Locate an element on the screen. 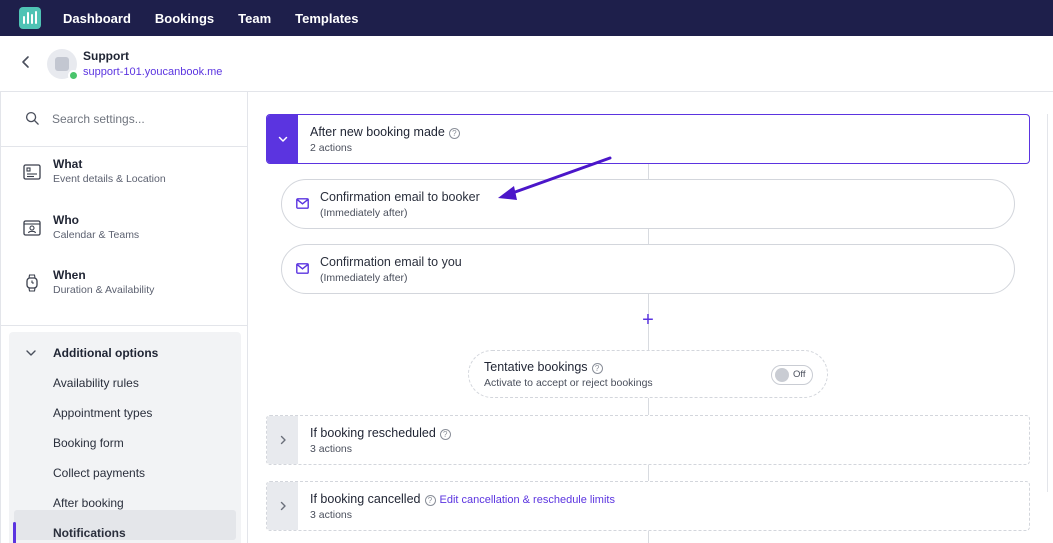  sidebar-item-booking-form: Booking form is located at coordinates (88, 443).